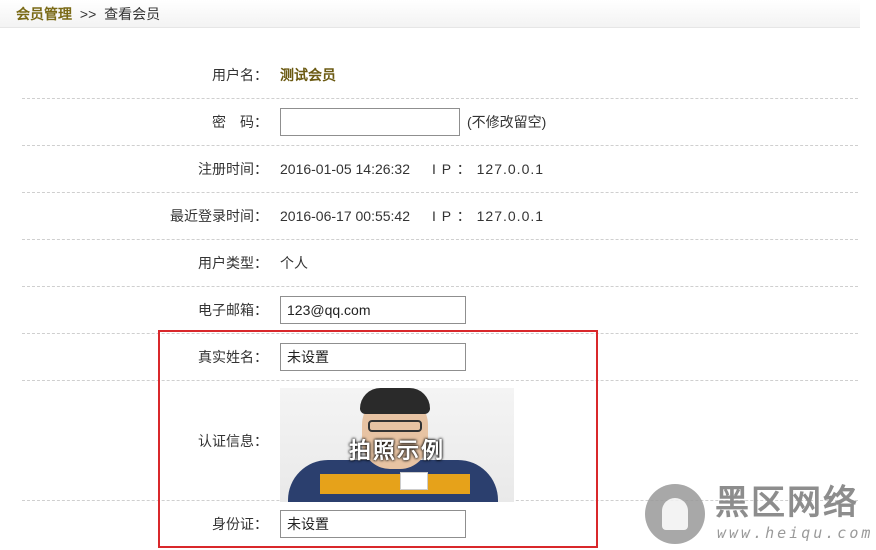 This screenshot has height=550, width=876. What do you see at coordinates (240, 75) in the screenshot?
I see `username-label: 用户名：` at bounding box center [240, 75].